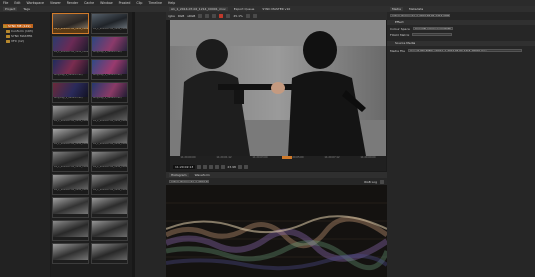  I want to click on scope-source-select: Active Viewer (A1_1_2014-07...), so click(189, 181).